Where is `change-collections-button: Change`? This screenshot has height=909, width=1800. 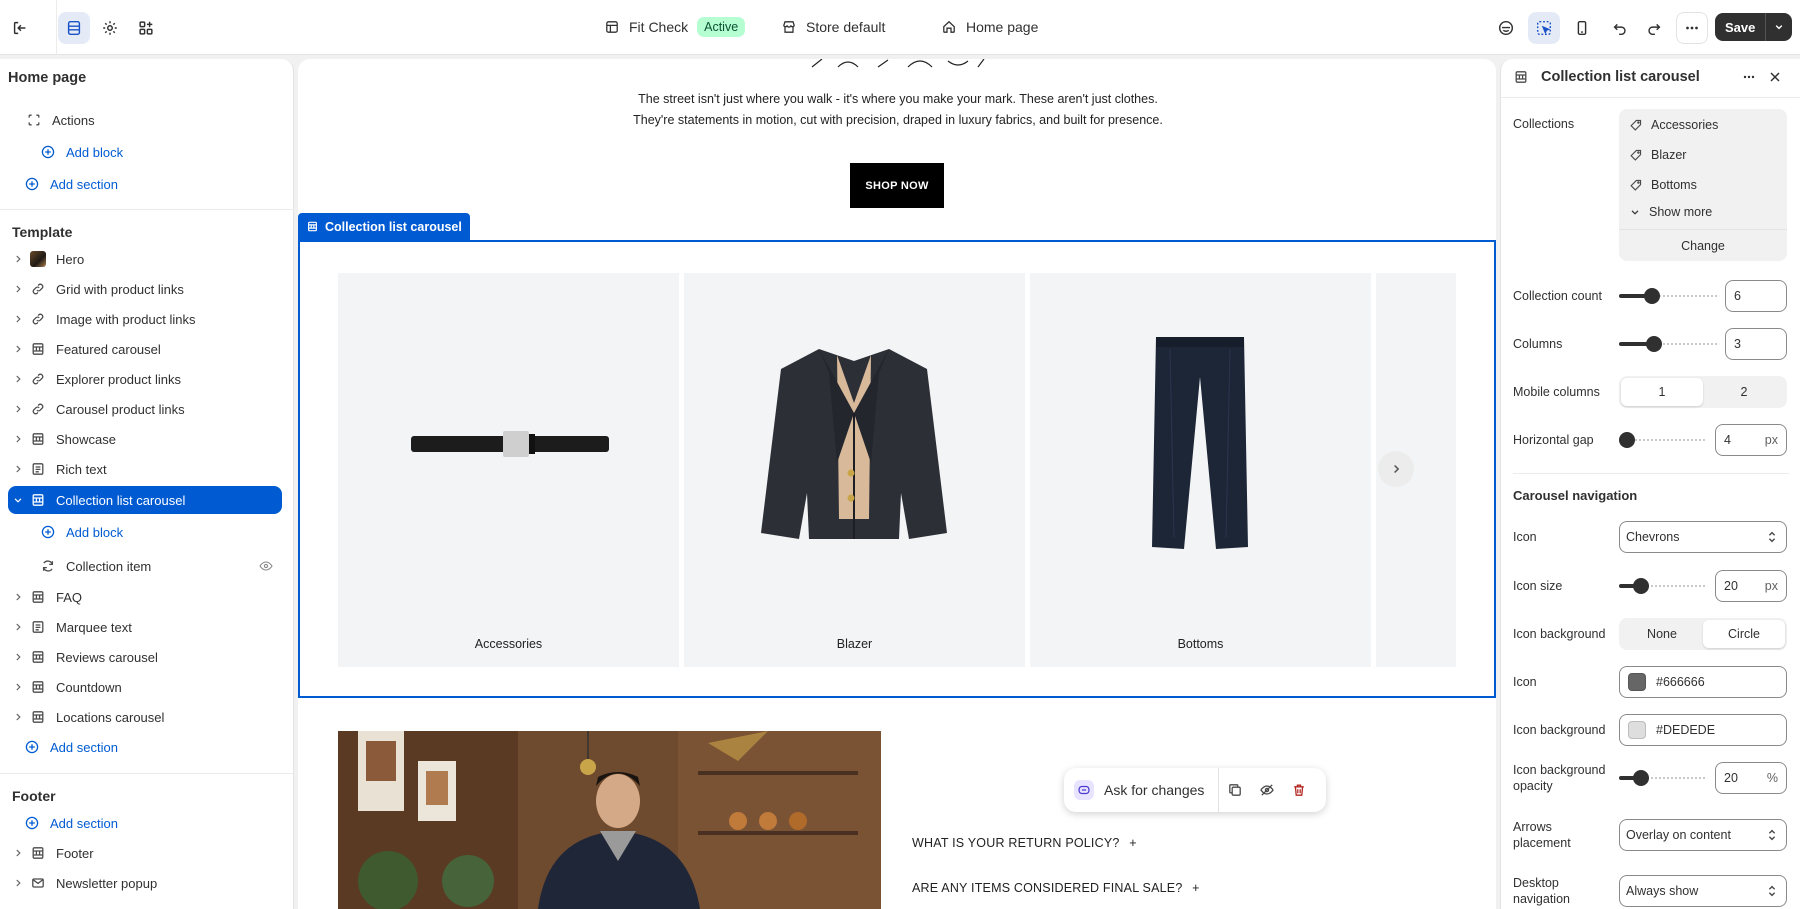 change-collections-button: Change is located at coordinates (1703, 245).